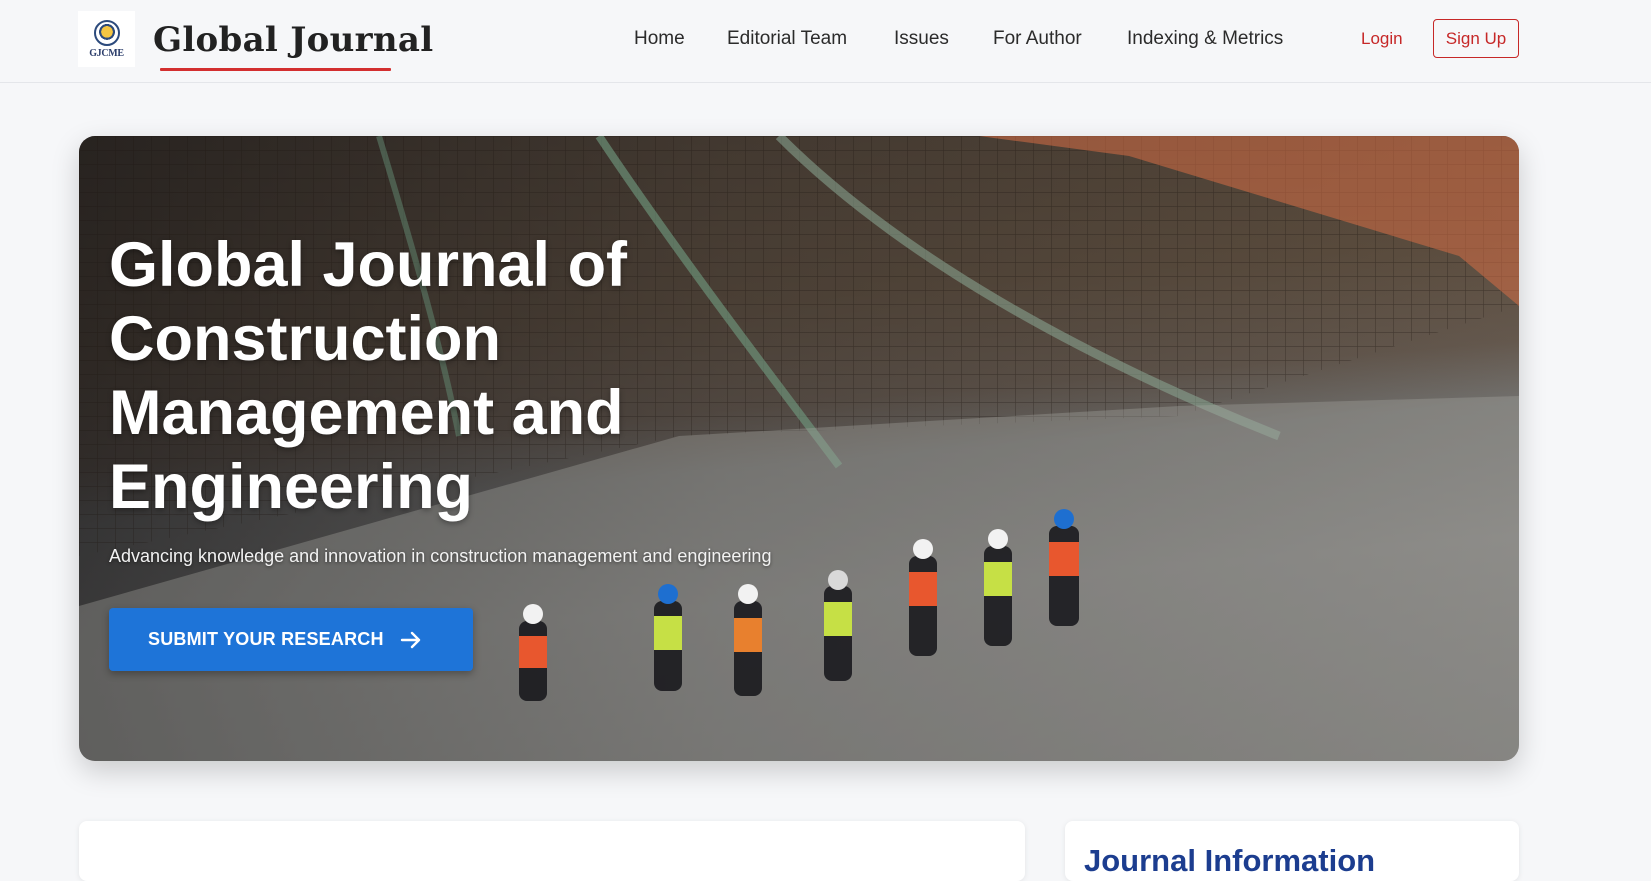 The image size is (1651, 881). I want to click on journal-logo: GJCME, so click(106, 39).